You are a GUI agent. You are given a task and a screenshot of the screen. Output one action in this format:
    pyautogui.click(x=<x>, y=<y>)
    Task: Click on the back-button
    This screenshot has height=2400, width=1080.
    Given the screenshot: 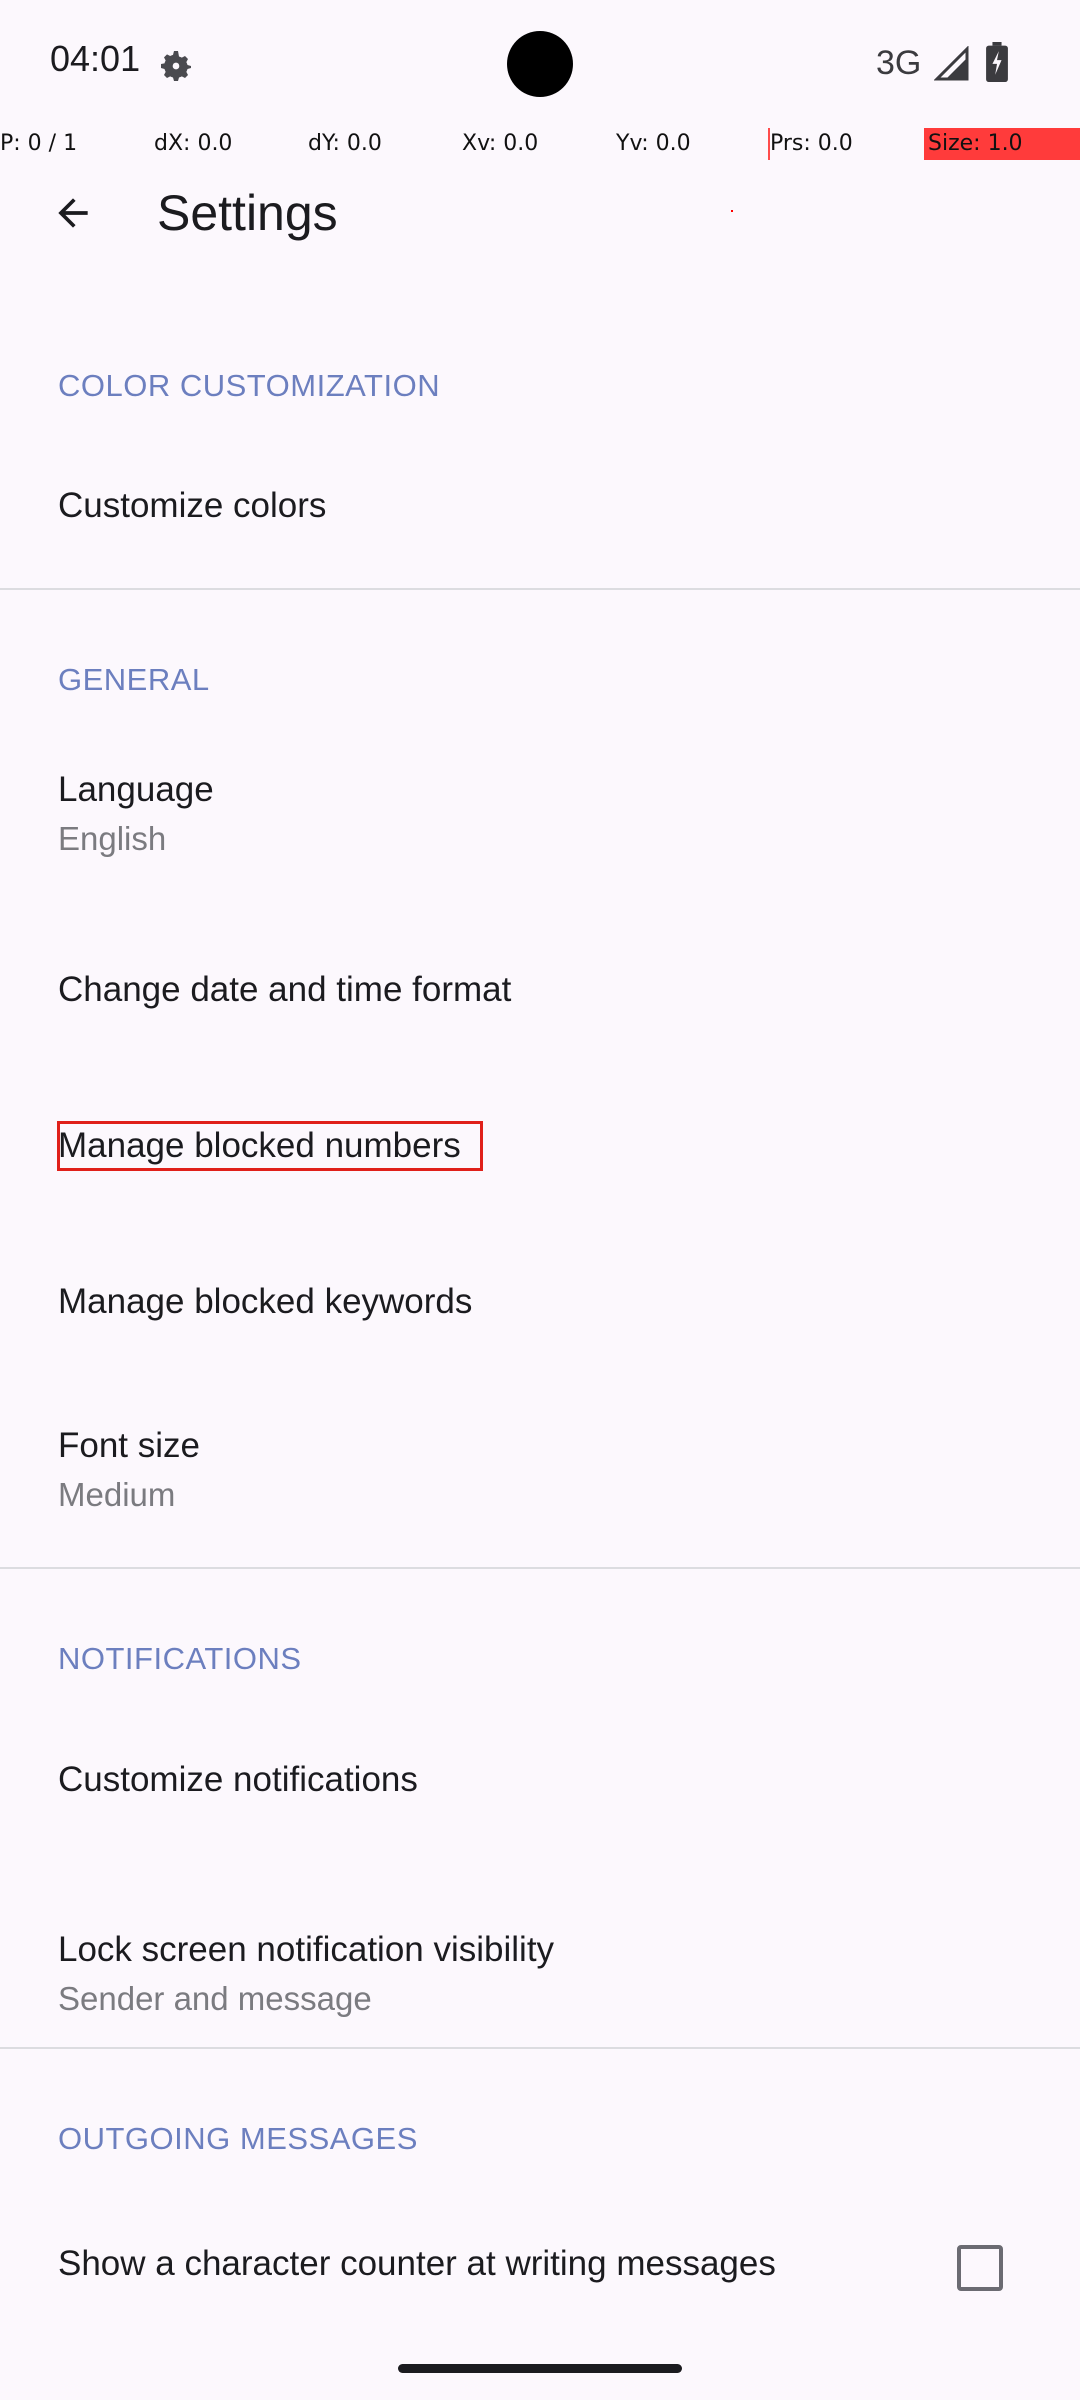 What is the action you would take?
    pyautogui.click(x=73, y=213)
    